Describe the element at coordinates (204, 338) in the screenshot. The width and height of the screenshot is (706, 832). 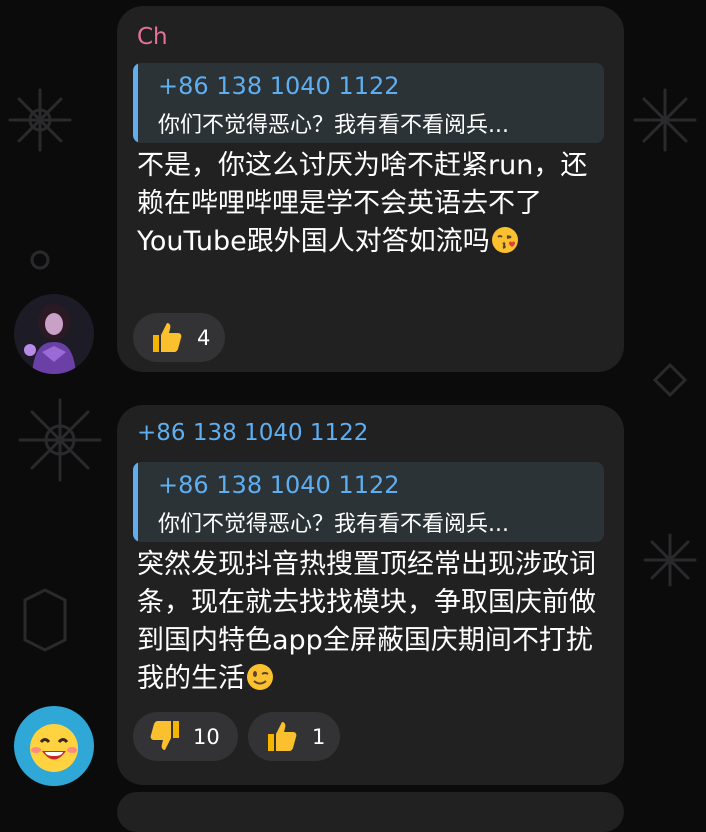
I see `reaction-count: 4` at that location.